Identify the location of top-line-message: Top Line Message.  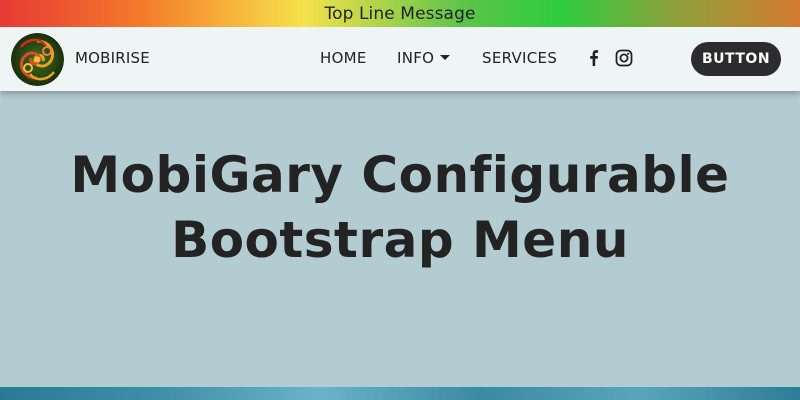
(400, 13).